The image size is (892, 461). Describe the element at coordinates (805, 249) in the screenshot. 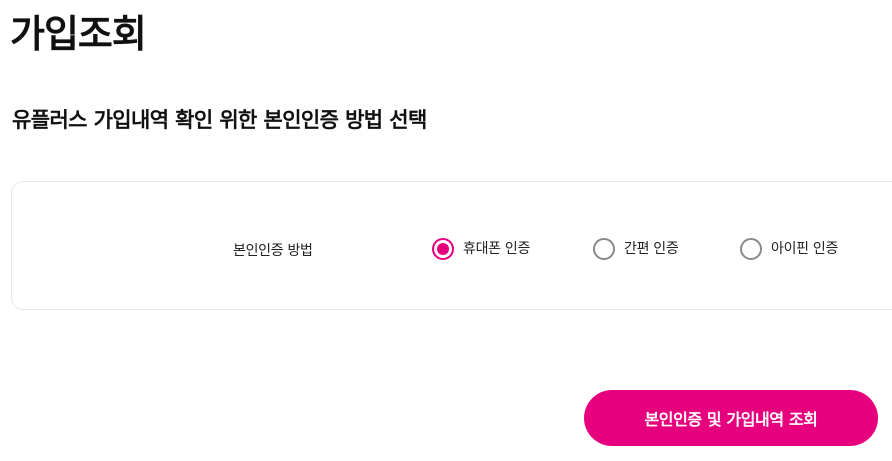

I see `radio-ipin-auth-label: 아이핀 인증` at that location.